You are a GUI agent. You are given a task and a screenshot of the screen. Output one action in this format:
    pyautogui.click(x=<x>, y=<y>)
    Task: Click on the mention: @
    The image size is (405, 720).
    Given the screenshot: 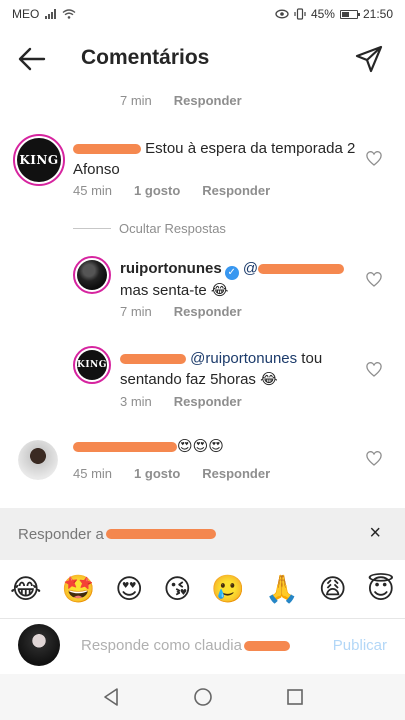 What is the action you would take?
    pyautogui.click(x=294, y=268)
    